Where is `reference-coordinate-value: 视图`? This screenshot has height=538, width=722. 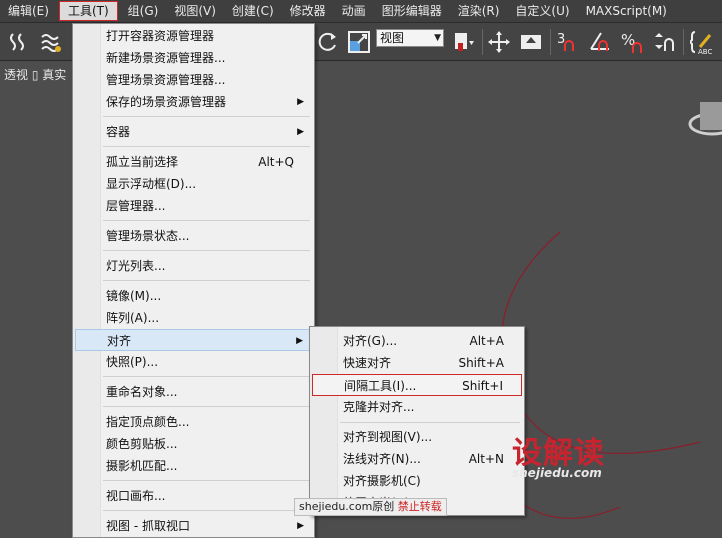 reference-coordinate-value: 视图 is located at coordinates (392, 38).